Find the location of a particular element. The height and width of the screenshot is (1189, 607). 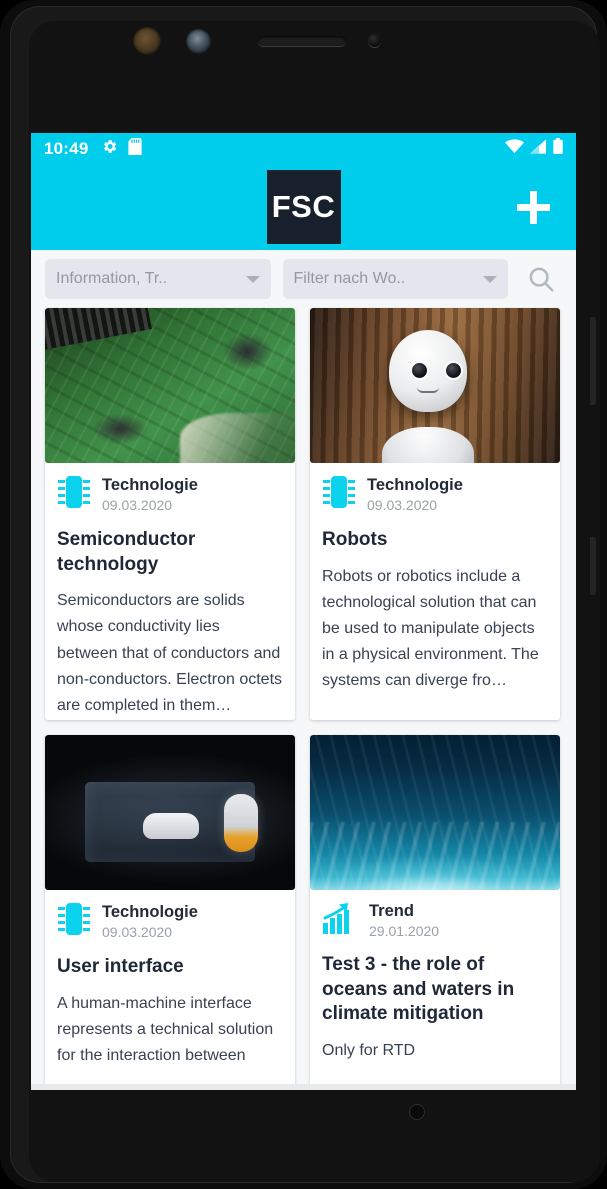

wifi-icon is located at coordinates (514, 149).